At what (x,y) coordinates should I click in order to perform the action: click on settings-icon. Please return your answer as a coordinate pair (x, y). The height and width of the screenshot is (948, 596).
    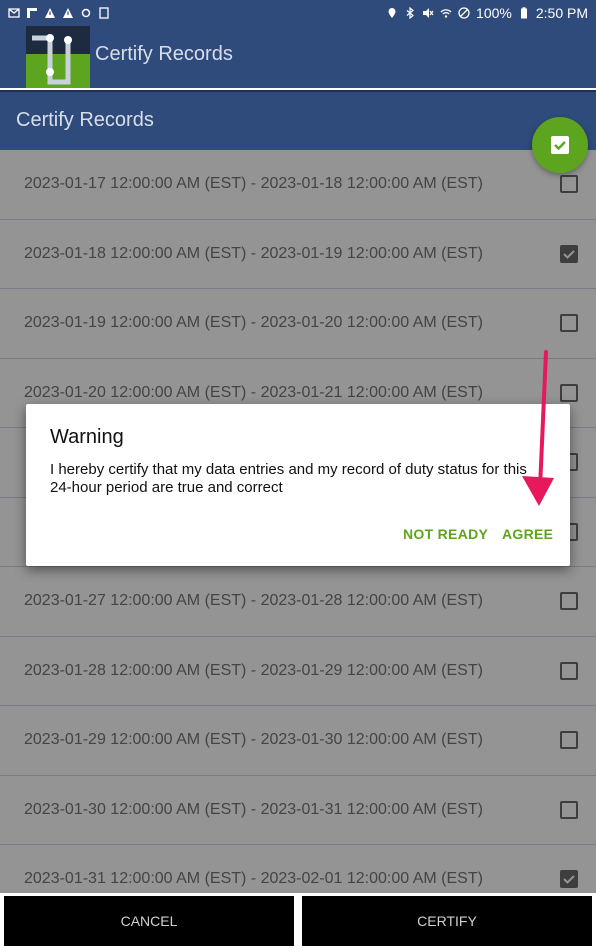
    Looking at the image, I should click on (86, 13).